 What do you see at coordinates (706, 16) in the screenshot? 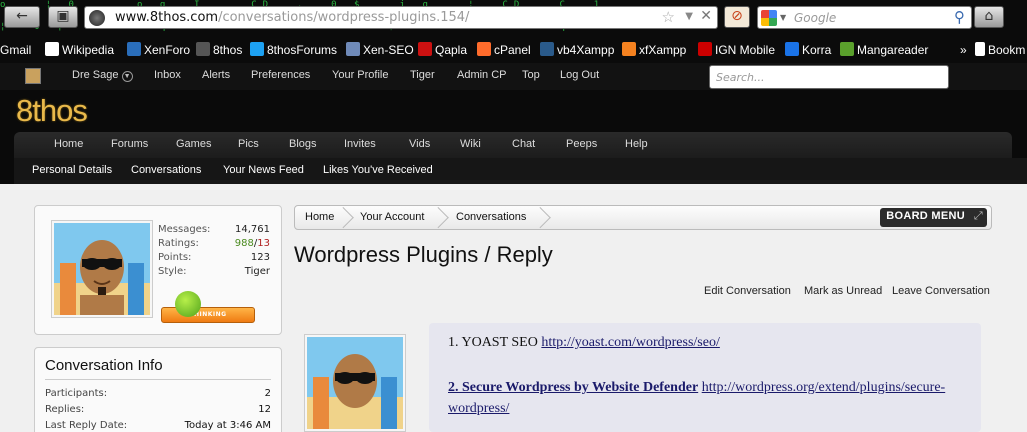
I see `stop-icon: ✕` at bounding box center [706, 16].